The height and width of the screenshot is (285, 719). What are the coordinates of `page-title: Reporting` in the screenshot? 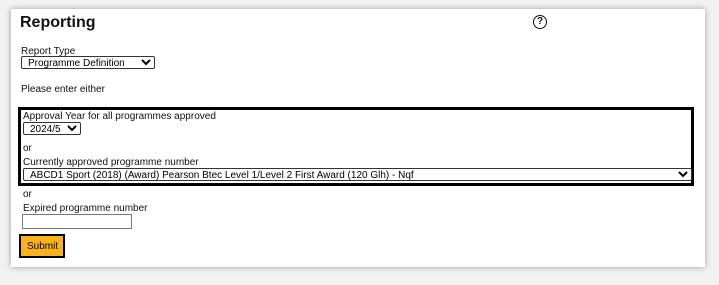 It's located at (58, 22).